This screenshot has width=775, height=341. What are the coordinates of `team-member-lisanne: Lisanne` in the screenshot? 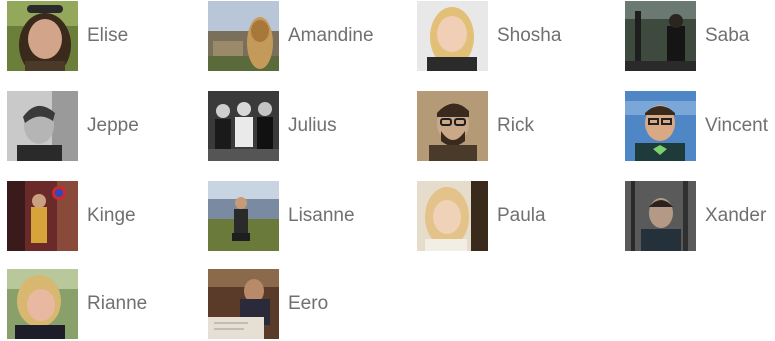 It's located at (281, 216).